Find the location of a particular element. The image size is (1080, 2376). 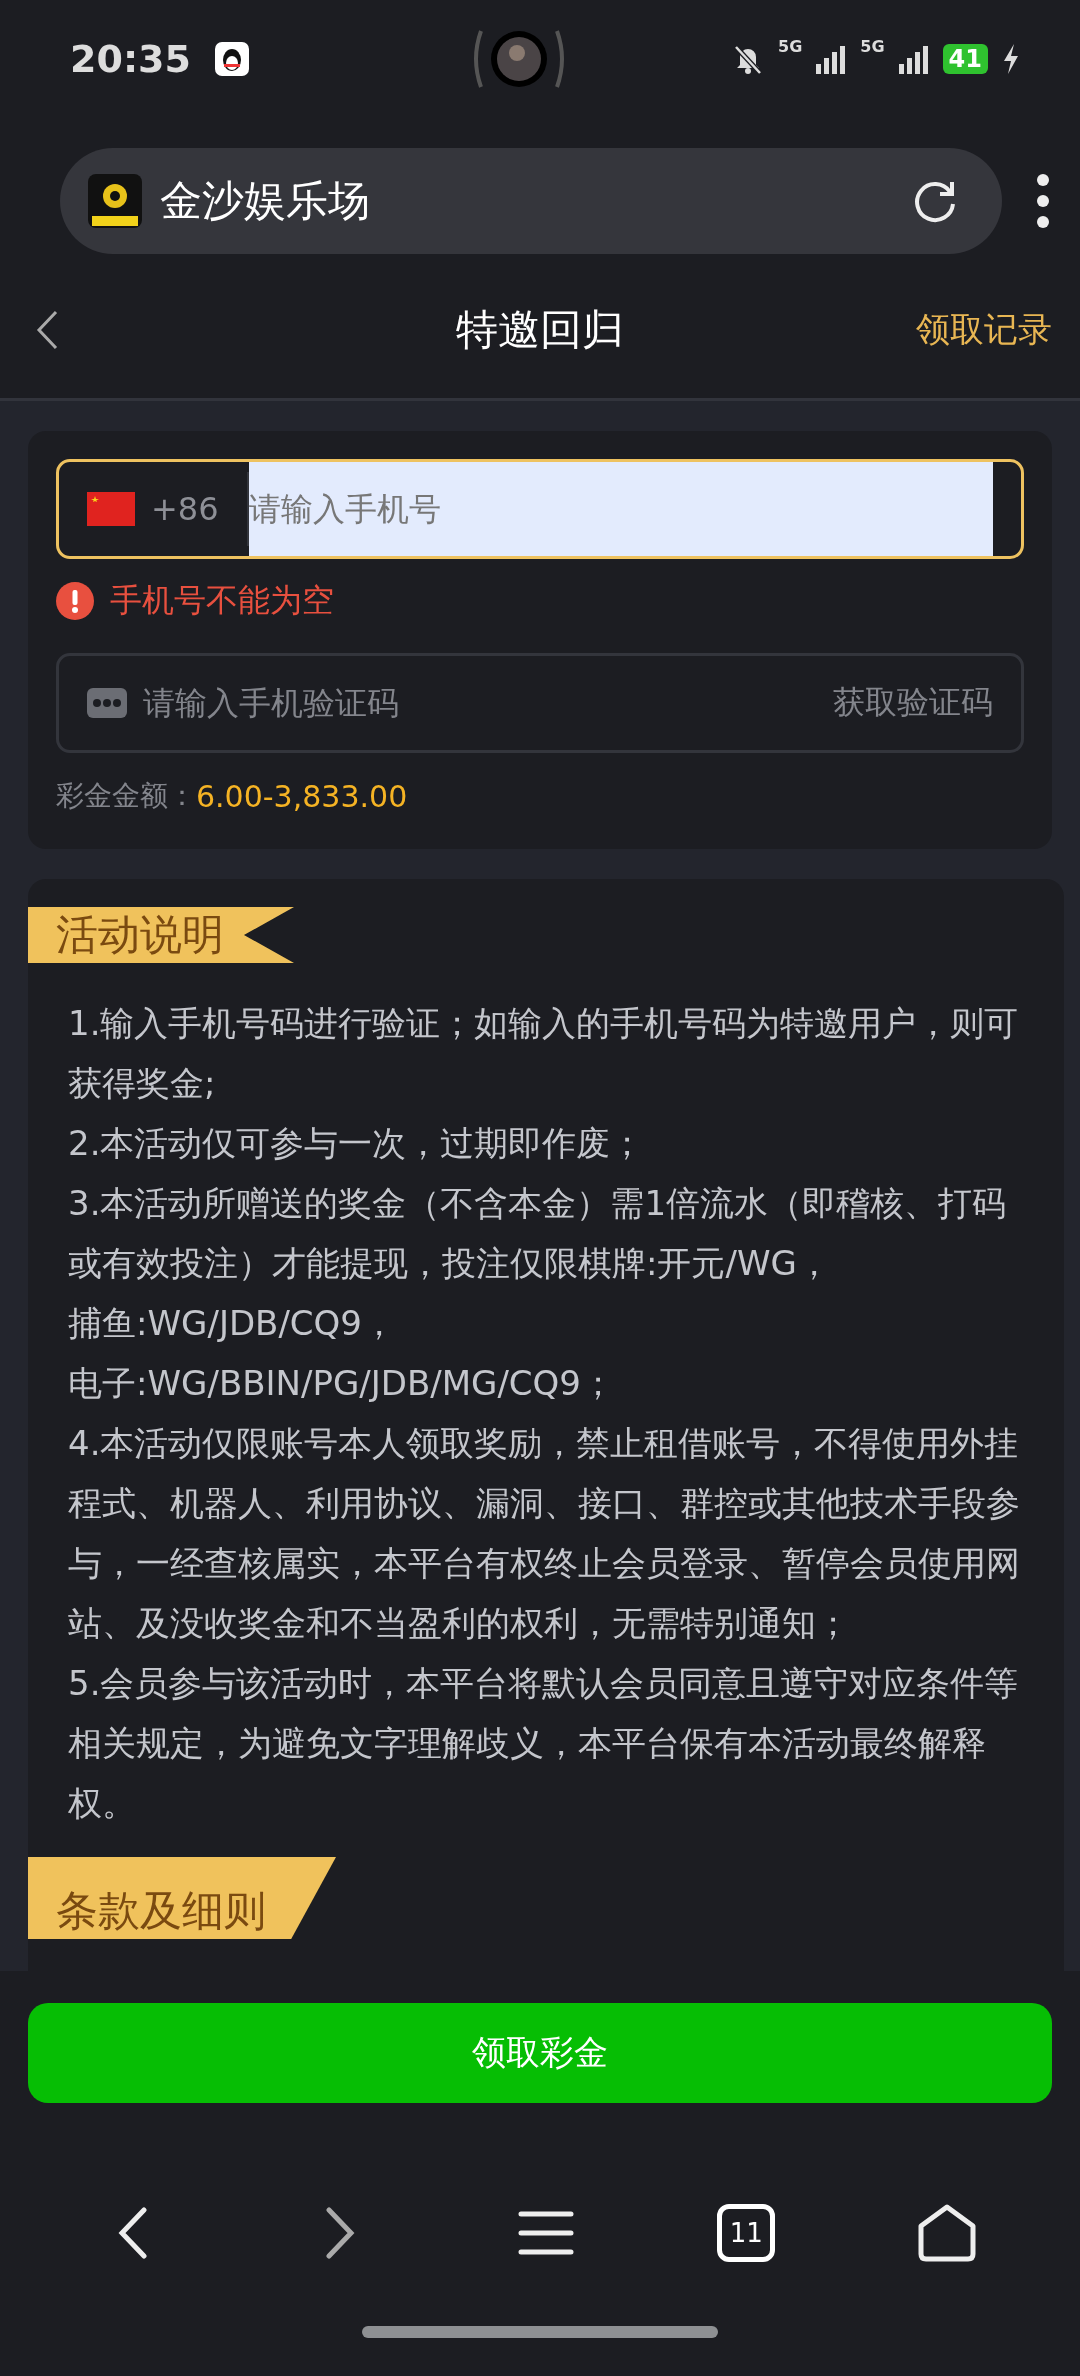

rule-paragraph: 3.本活动所赠送的奖金（不含本金）需1倍流水（即稽核、打码或有效投注）才能提现，投注仅限棋牌:开元/WG， is located at coordinates (538, 1233).